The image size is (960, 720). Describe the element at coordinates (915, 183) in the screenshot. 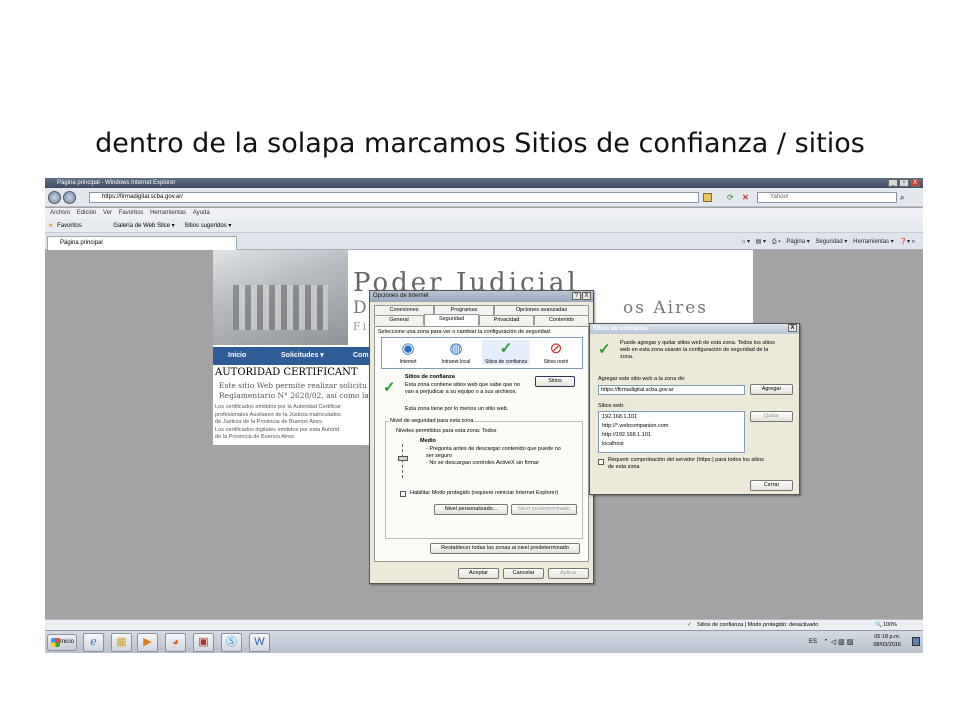

I see `close-button: X` at that location.